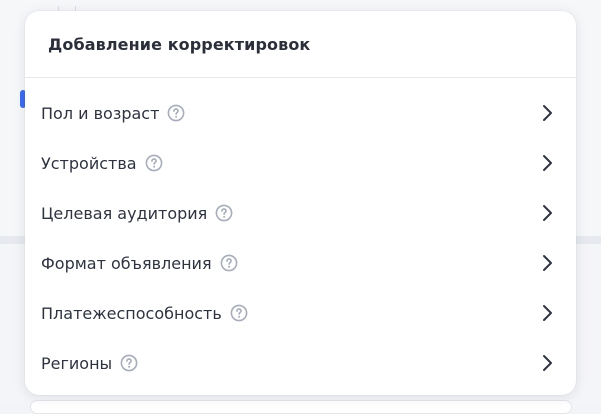 The image size is (601, 414). I want to click on popover-header: Добавление корректировок, so click(300, 44).